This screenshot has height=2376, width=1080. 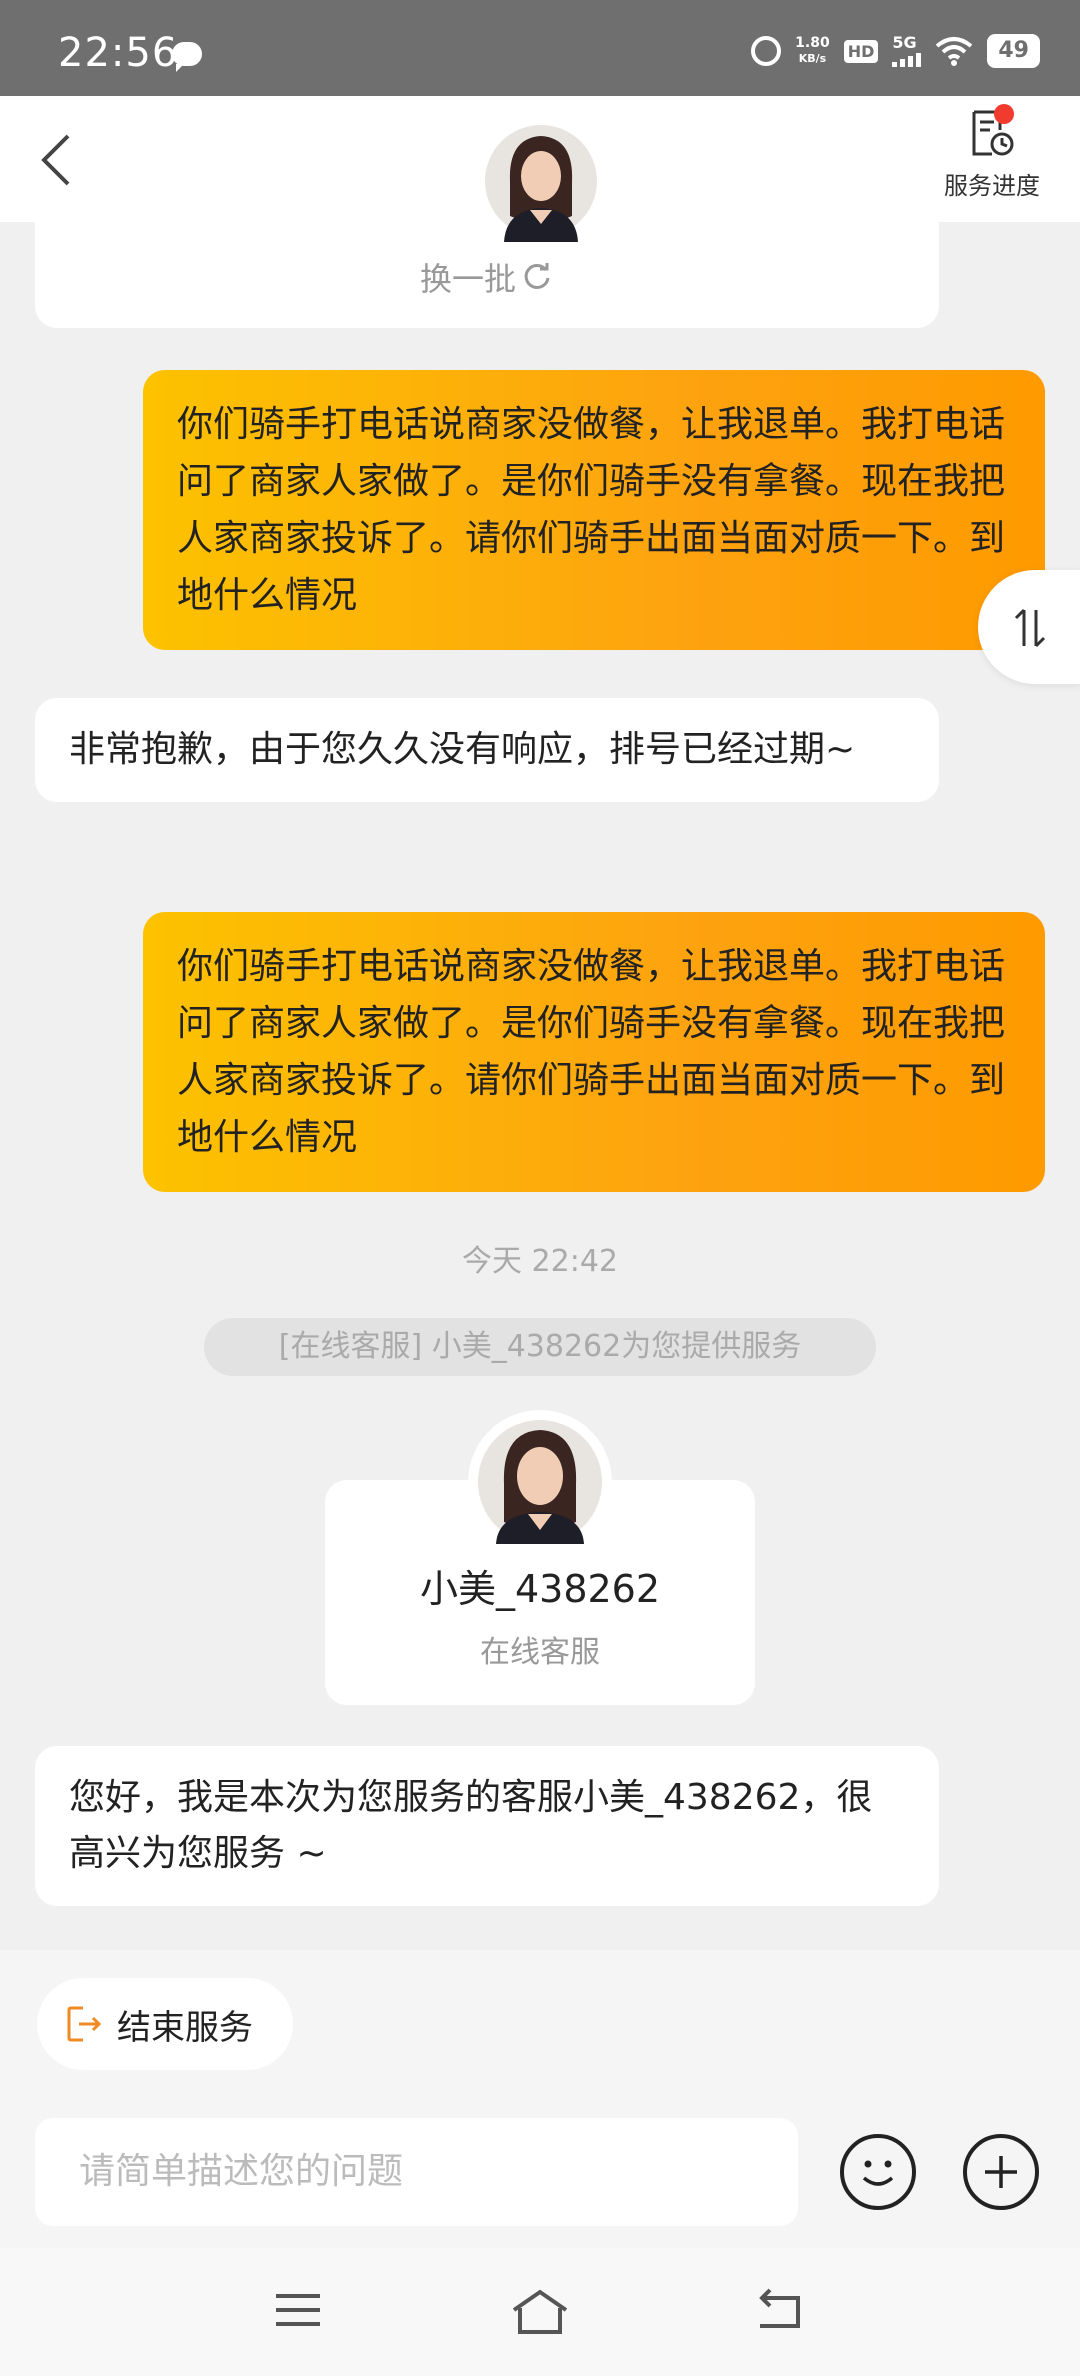 I want to click on add-button, so click(x=1001, y=2172).